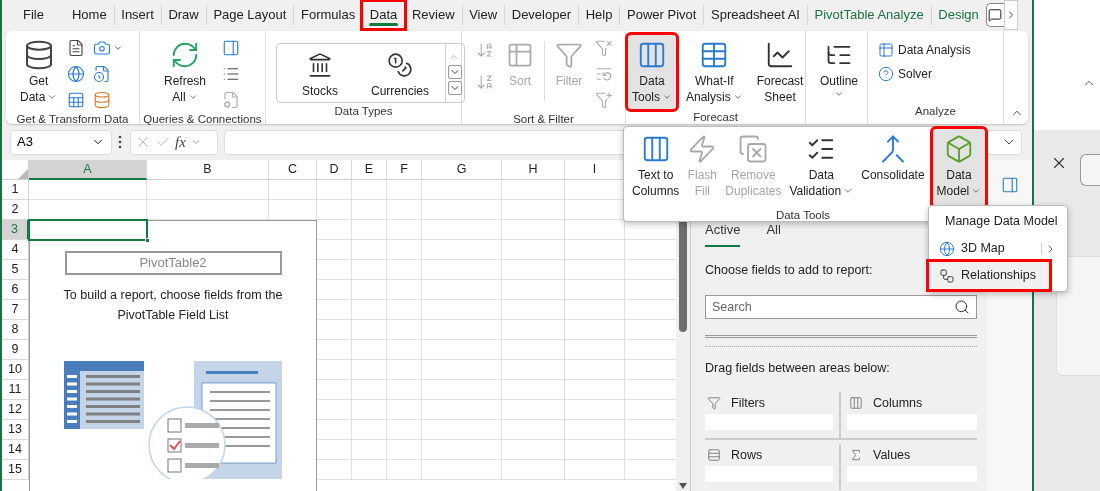  What do you see at coordinates (898, 403) in the screenshot?
I see `area-label: Columns` at bounding box center [898, 403].